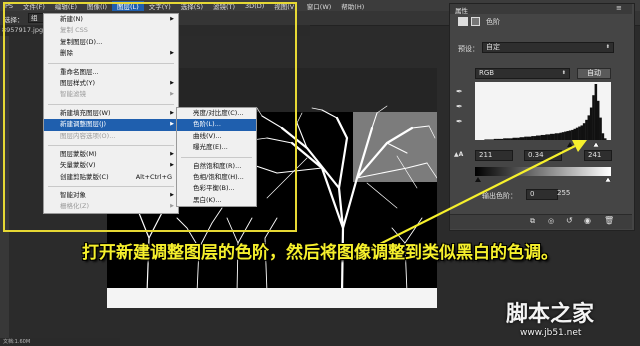 Image resolution: width=640 pixels, height=346 pixels. Describe the element at coordinates (320, 253) in the screenshot. I see `caption-text: 打开新建调整图层的色阶，然后将图像调整到类似黑白的色调。` at that location.